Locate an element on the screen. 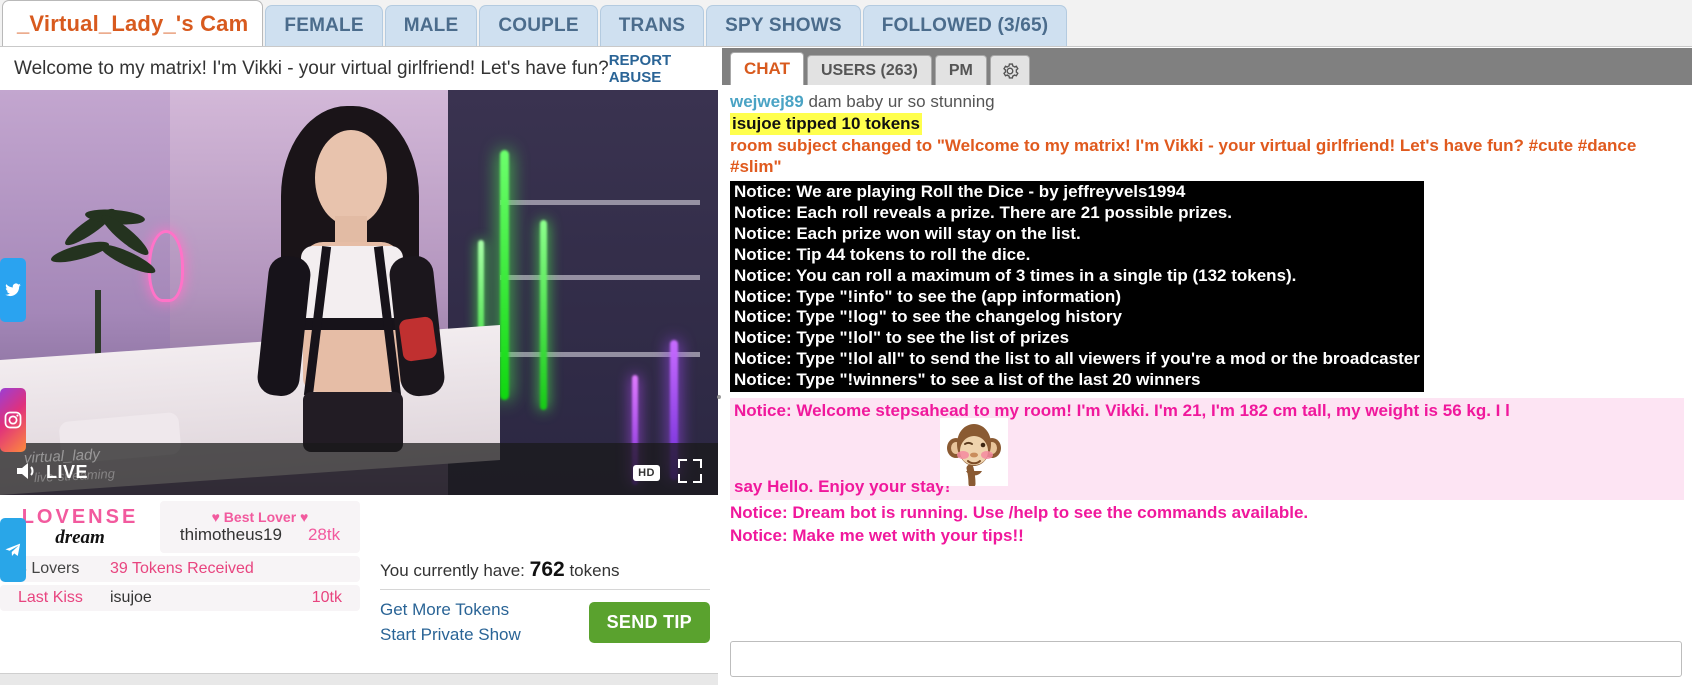 The image size is (1692, 685). tab-followed: FOLLOWED (3/65) is located at coordinates (965, 25).